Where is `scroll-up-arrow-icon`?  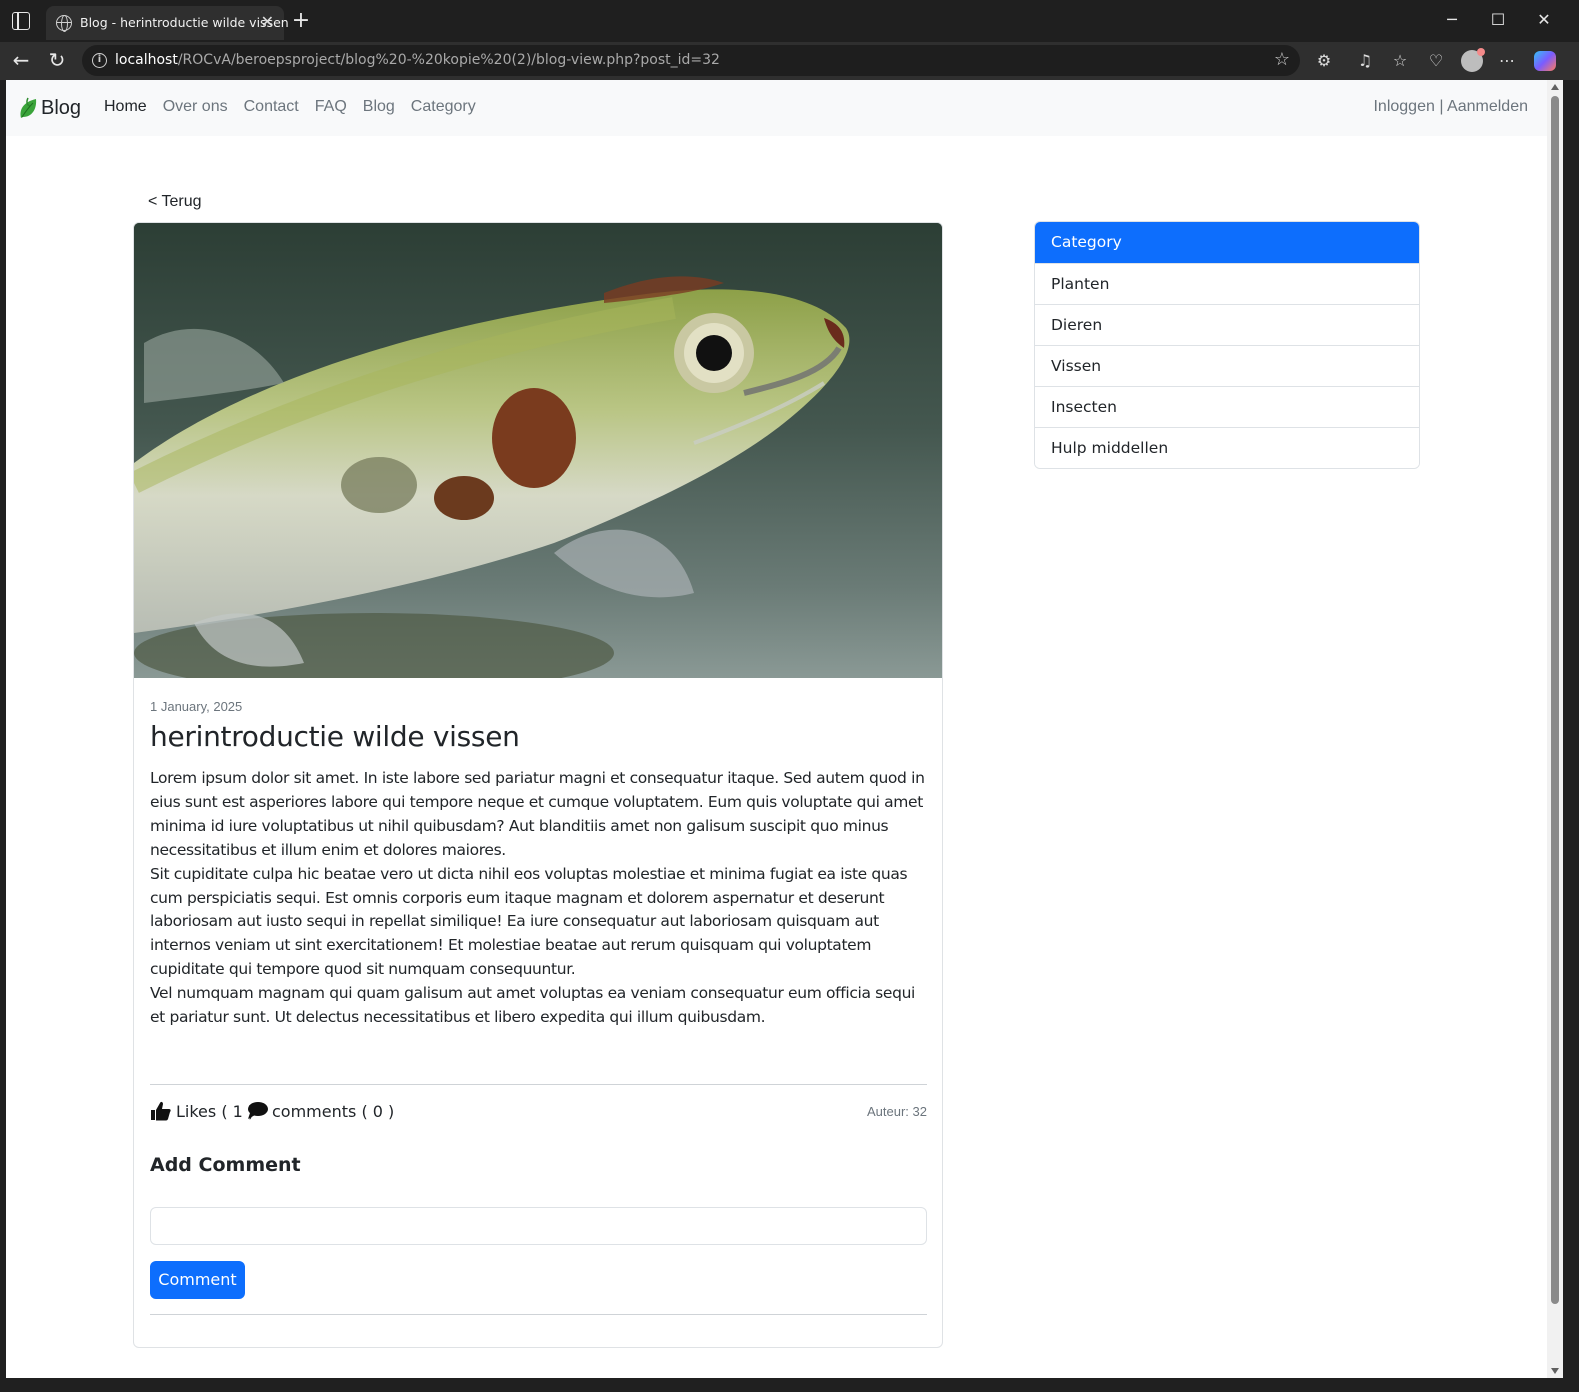 scroll-up-arrow-icon is located at coordinates (1555, 87).